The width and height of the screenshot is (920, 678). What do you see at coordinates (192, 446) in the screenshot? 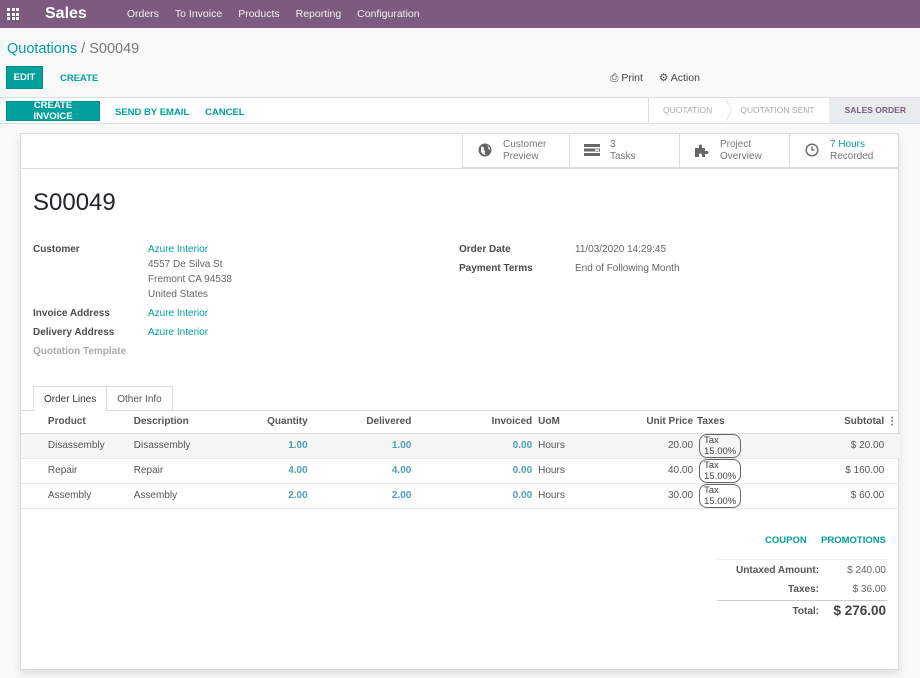
I see `cell-description: Disassembly` at bounding box center [192, 446].